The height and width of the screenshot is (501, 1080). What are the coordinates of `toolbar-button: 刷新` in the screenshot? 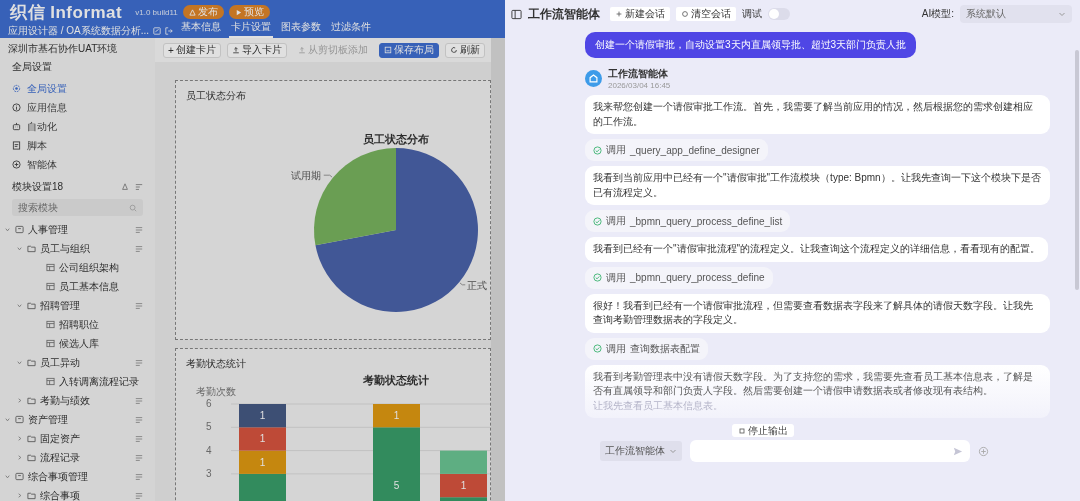 It's located at (464, 50).